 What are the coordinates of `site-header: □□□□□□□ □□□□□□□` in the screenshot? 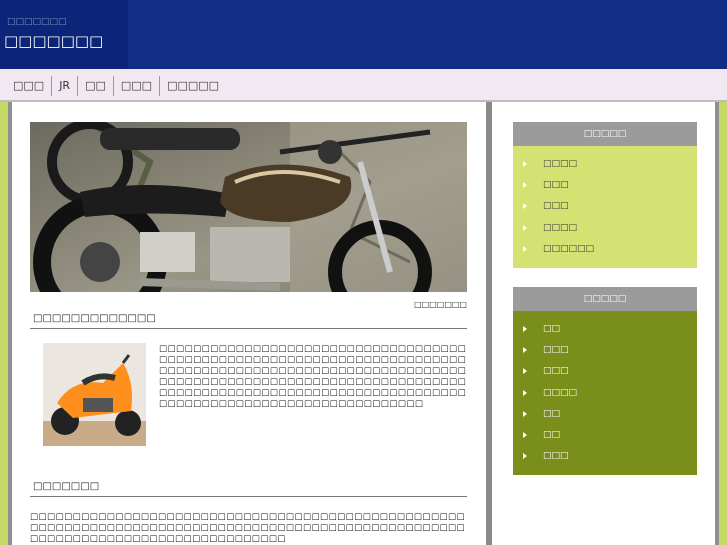 It's located at (363, 34).